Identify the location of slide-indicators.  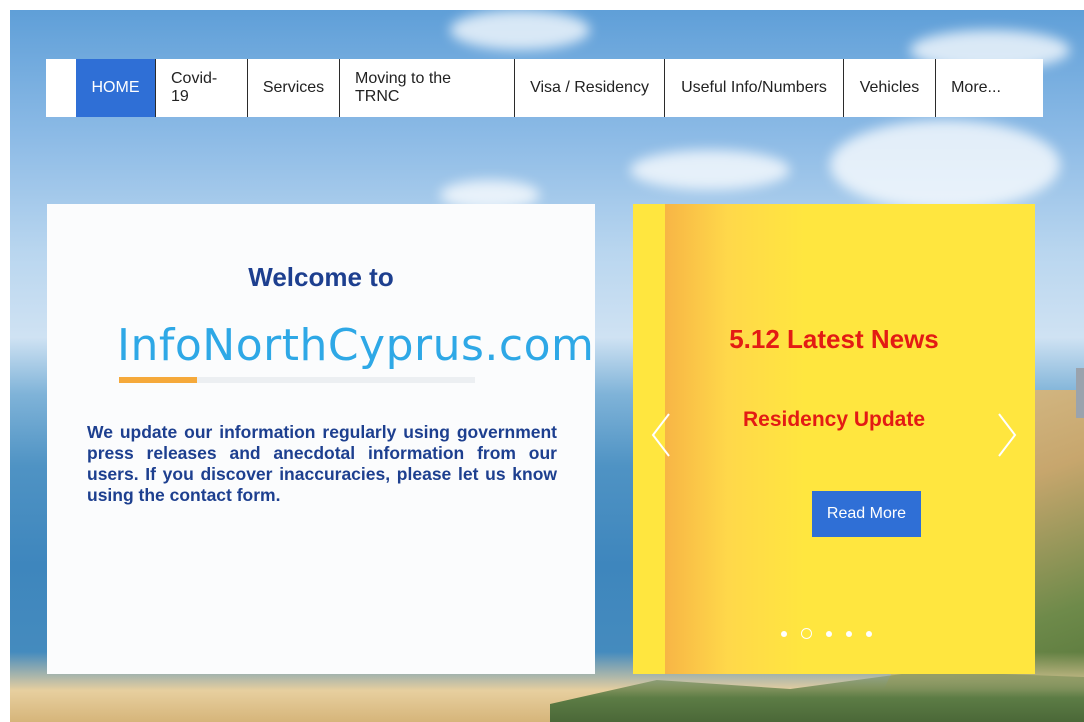
(826, 633).